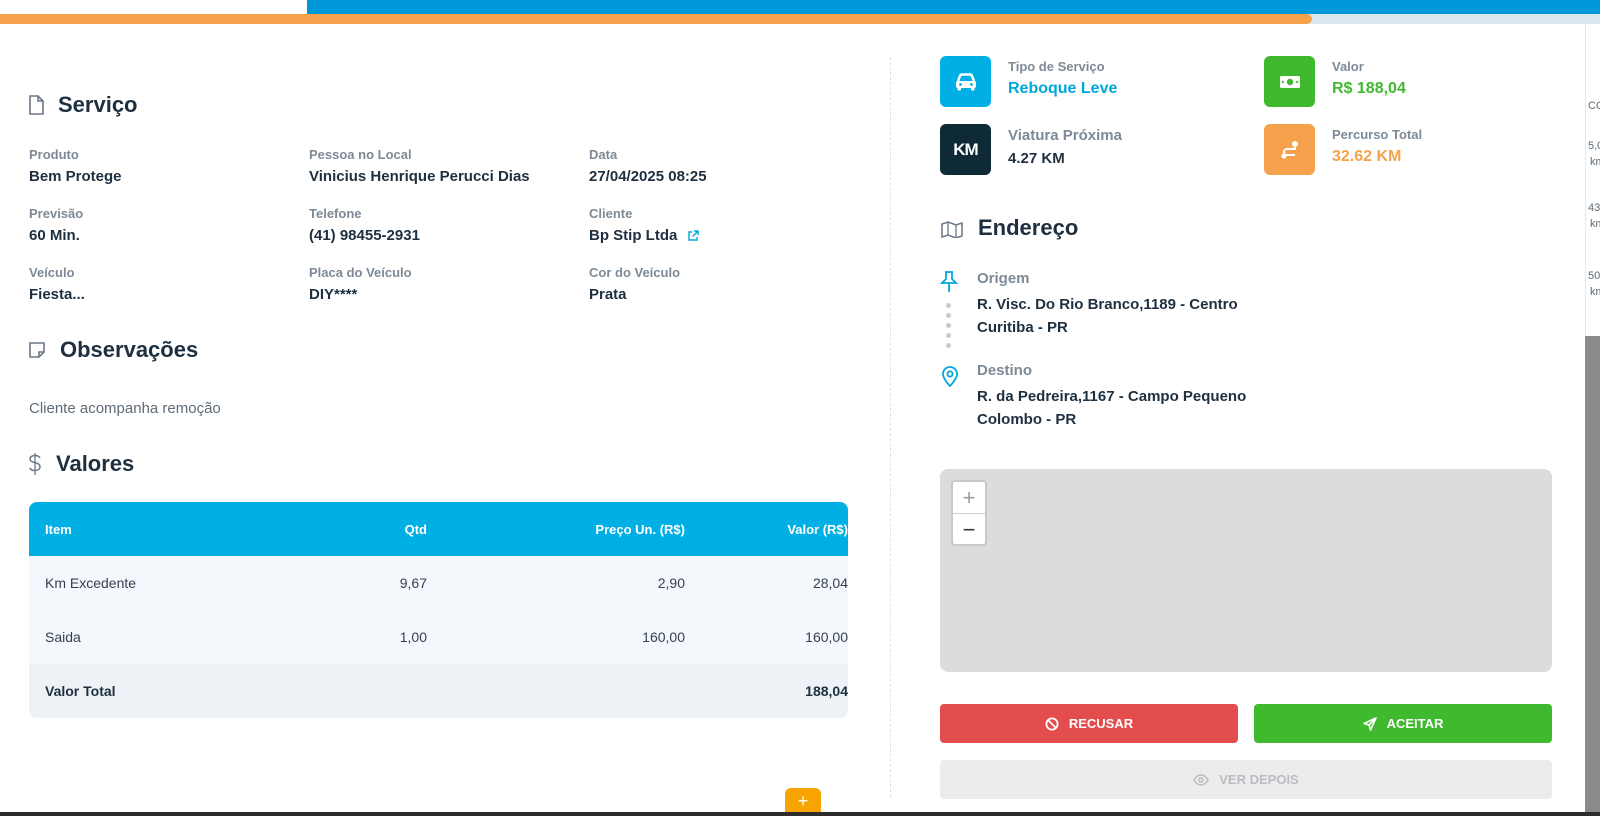  What do you see at coordinates (37, 350) in the screenshot?
I see `note-icon` at bounding box center [37, 350].